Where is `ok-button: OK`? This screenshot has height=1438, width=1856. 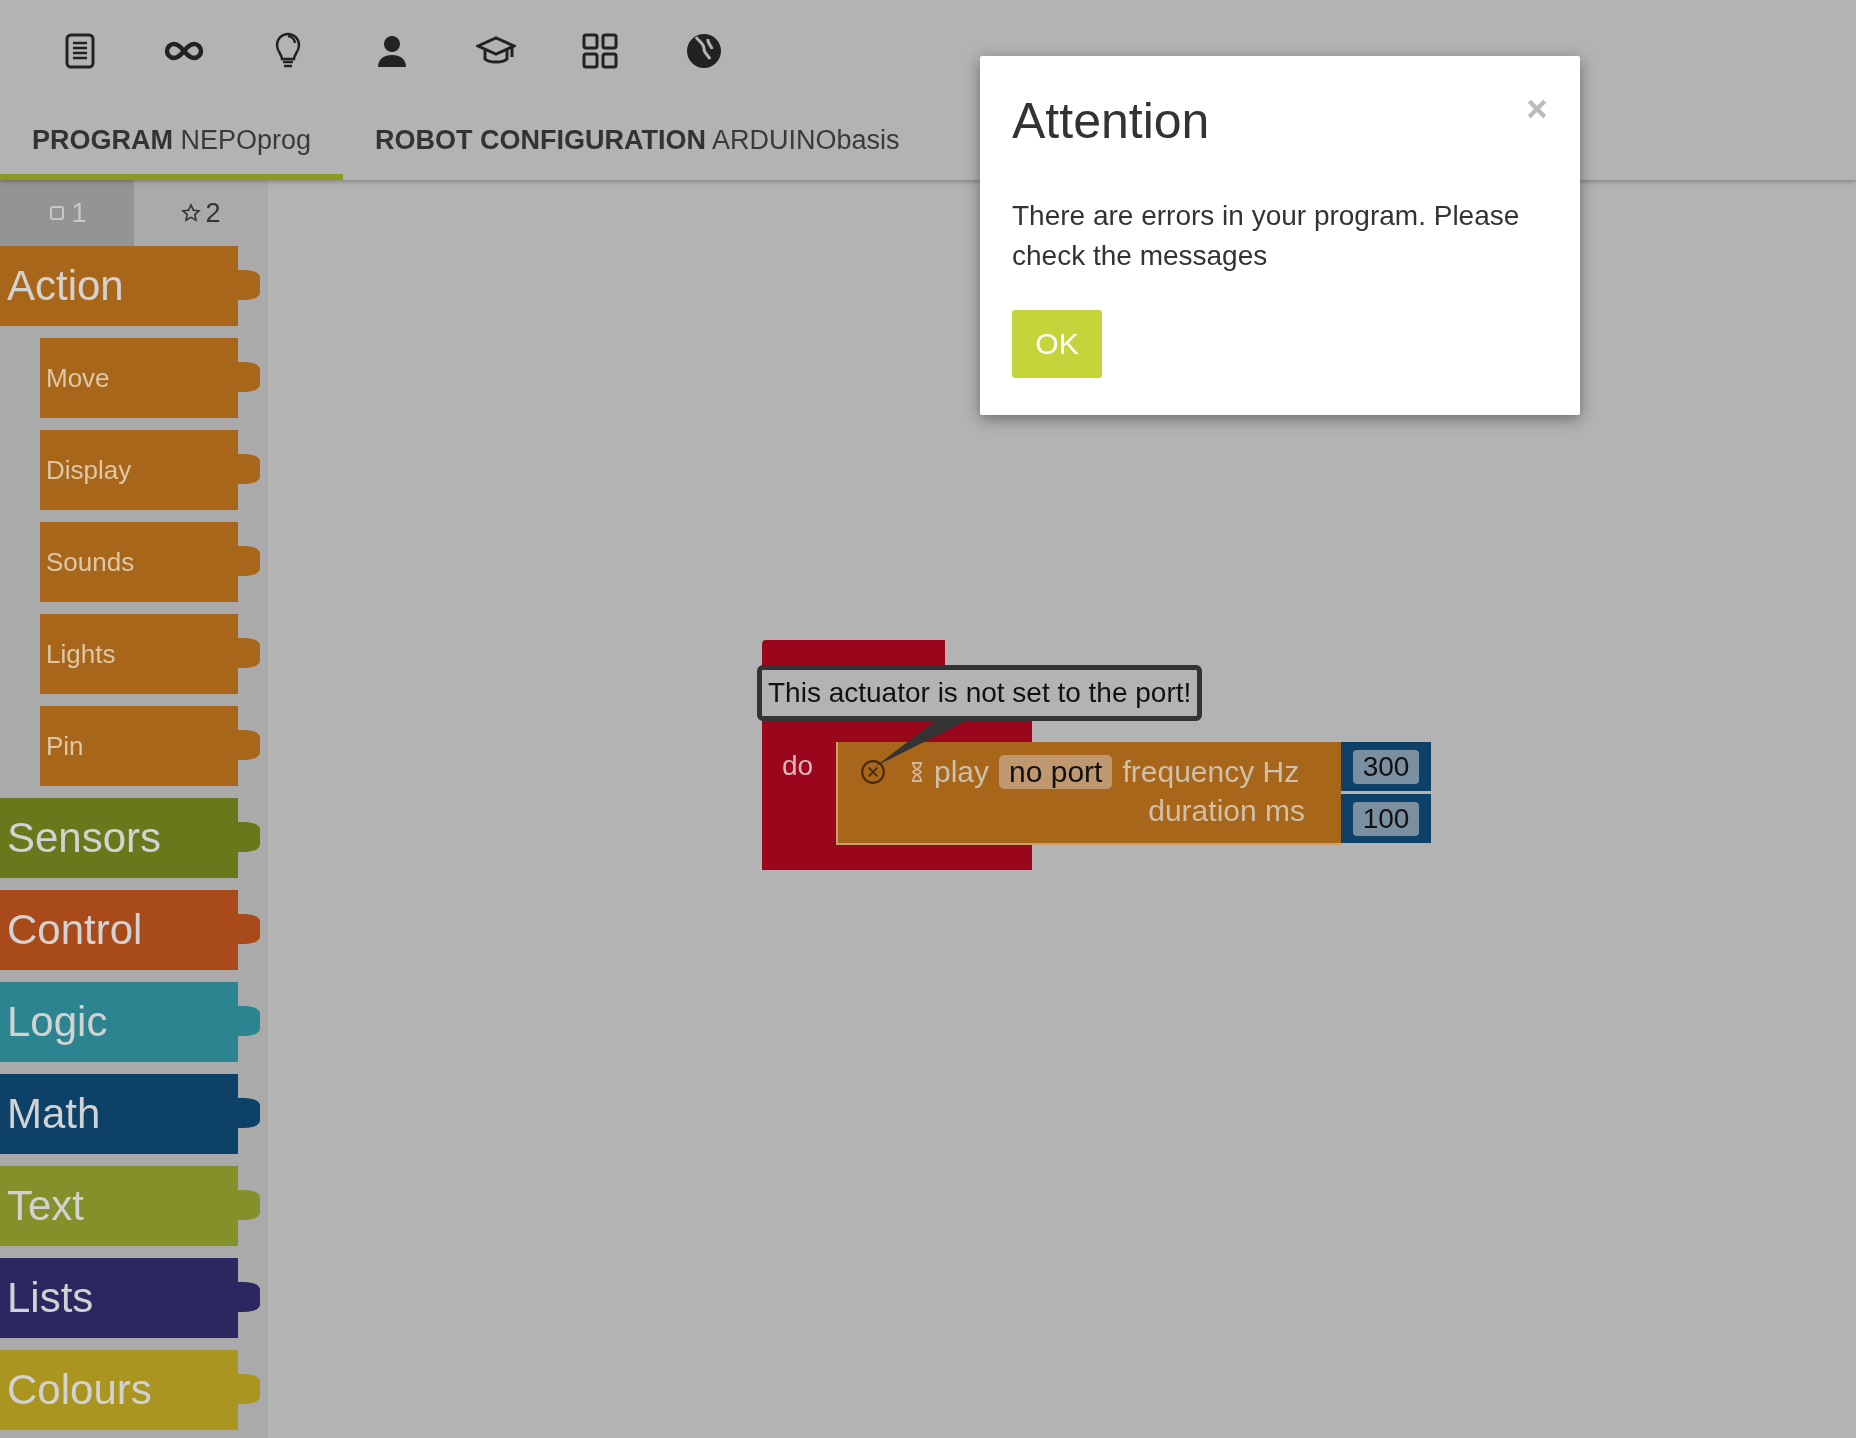
ok-button: OK is located at coordinates (1057, 344).